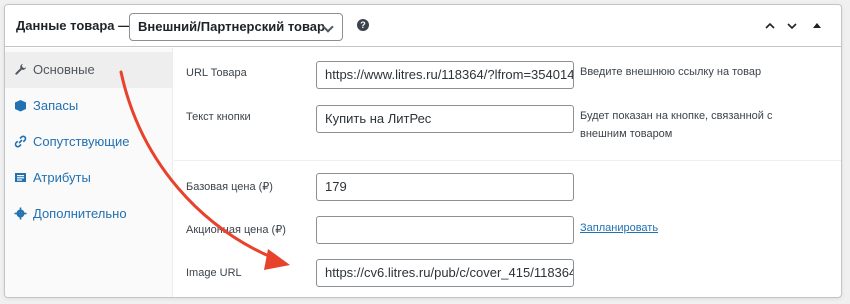 The image size is (850, 304). I want to click on tab-general: Основные, so click(89, 70).